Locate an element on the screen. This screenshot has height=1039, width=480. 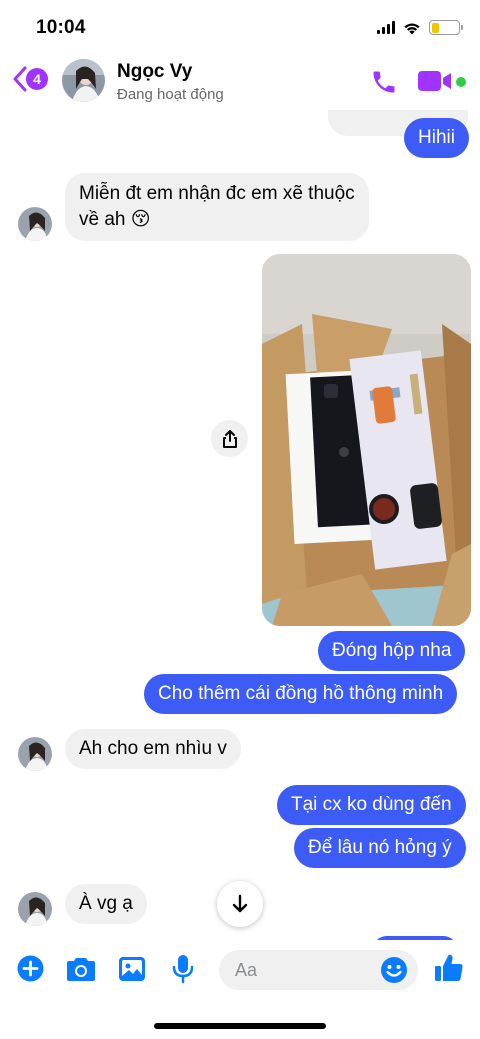
voice-message-button is located at coordinates (183, 971).